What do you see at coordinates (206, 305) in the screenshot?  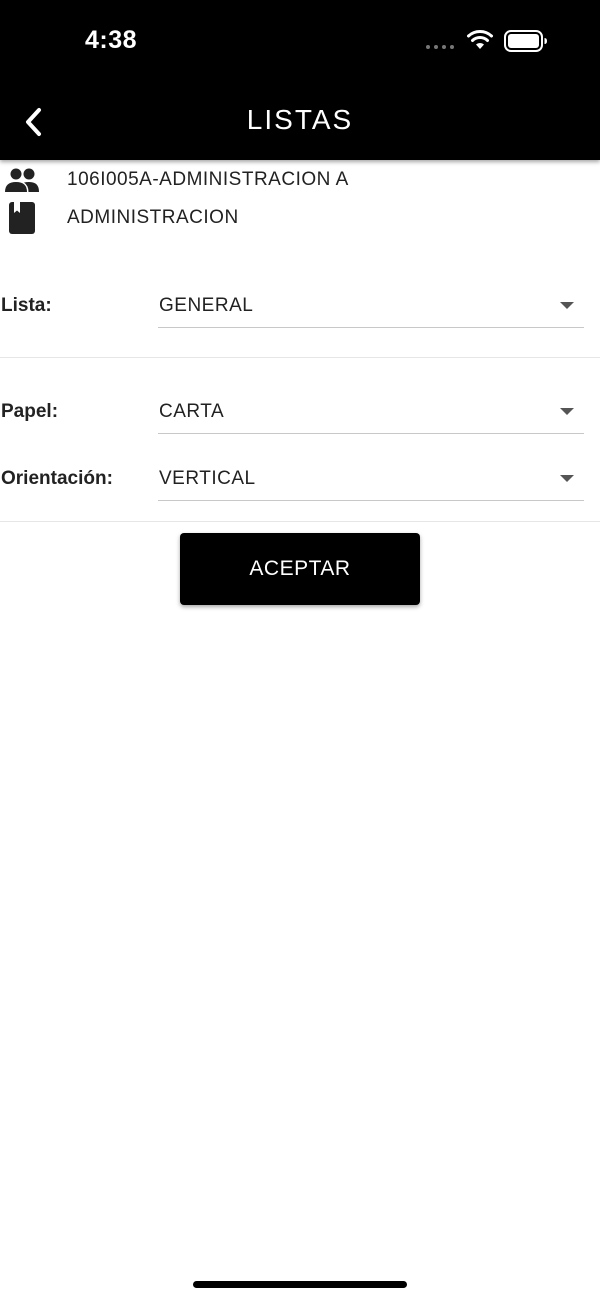 I see `lista-select-value: GENERAL` at bounding box center [206, 305].